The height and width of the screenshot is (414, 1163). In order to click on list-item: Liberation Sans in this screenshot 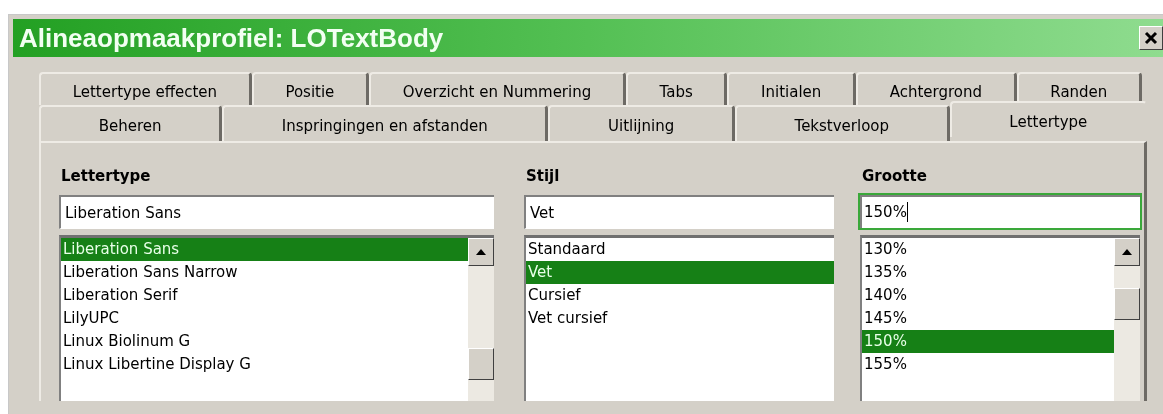, I will do `click(264, 249)`.